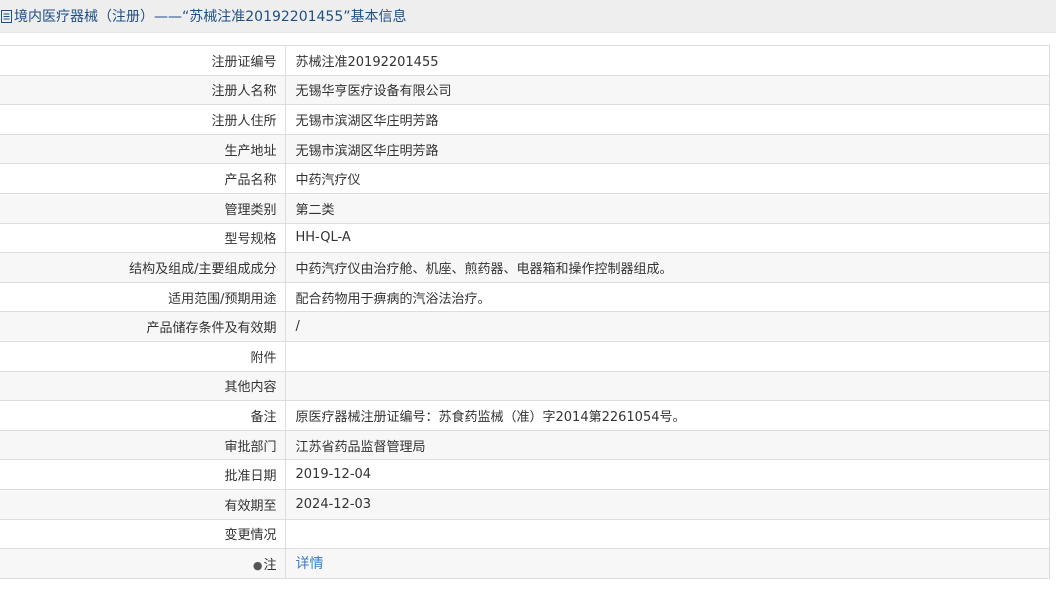  I want to click on table-row: 其他内容, so click(525, 386).